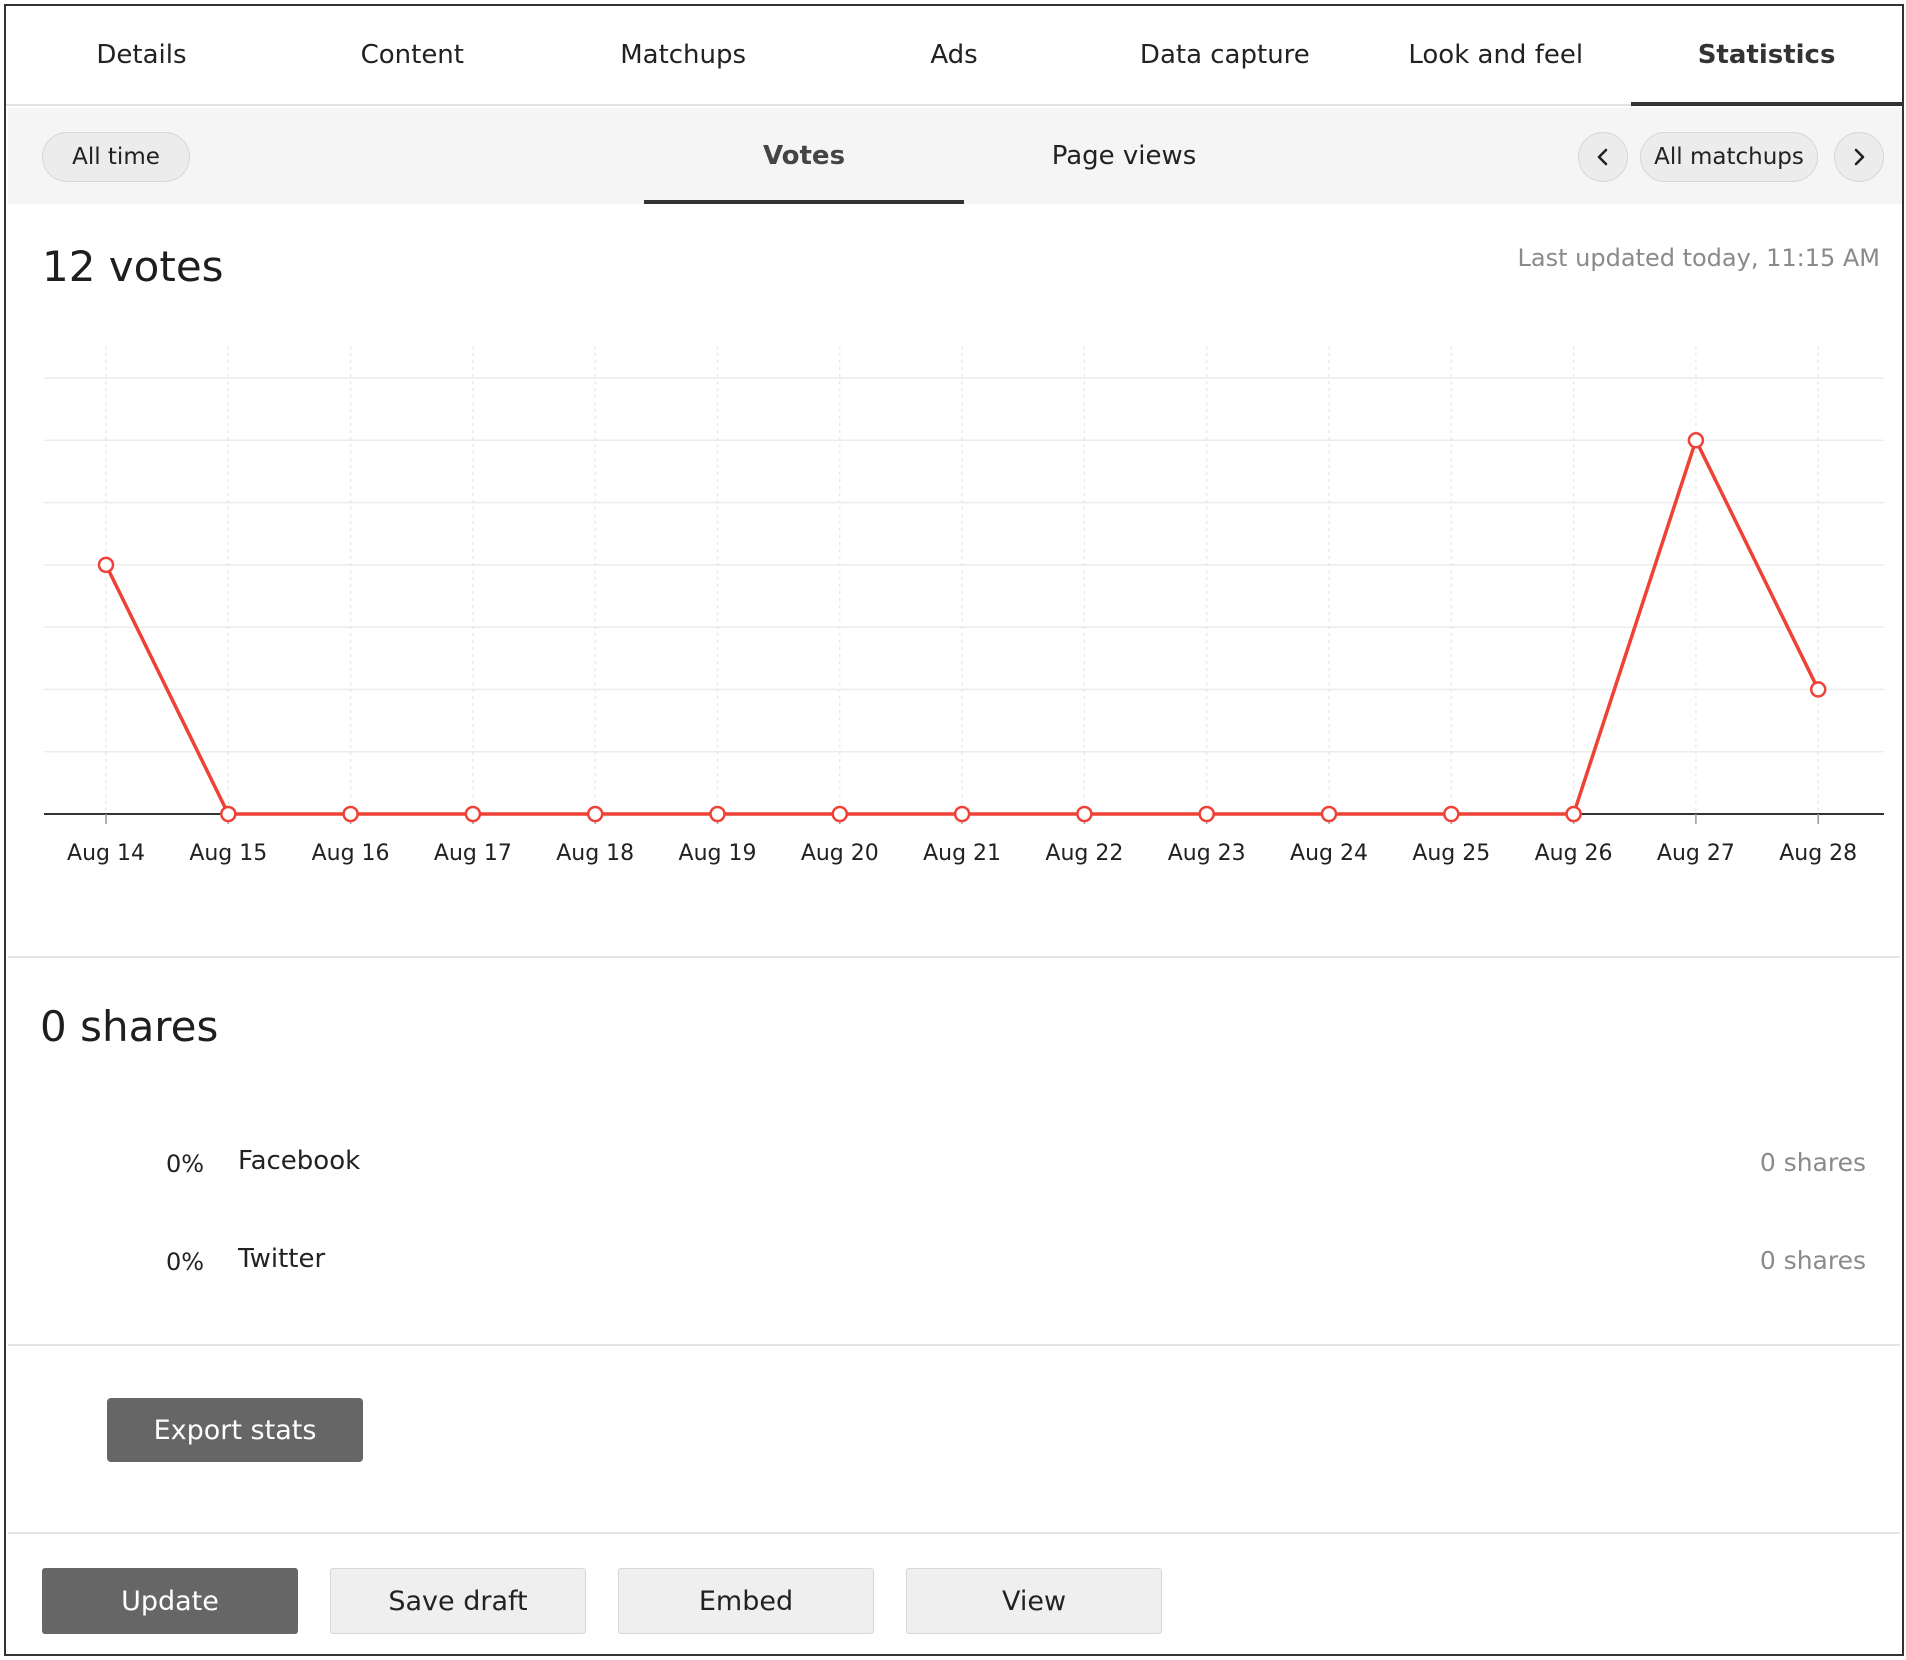 The image size is (1906, 1660). I want to click on time-filter-button: All time, so click(116, 157).